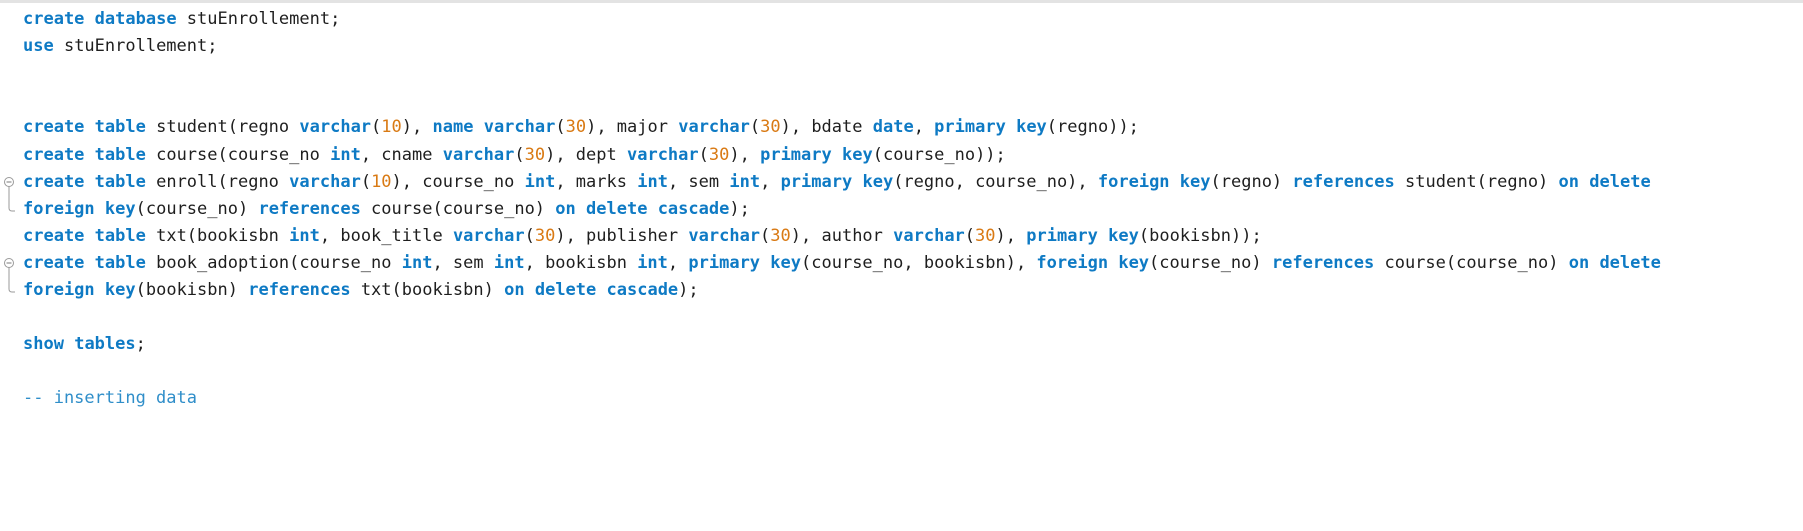 Image resolution: width=1803 pixels, height=531 pixels. I want to click on sql-text: , cname, so click(401, 154).